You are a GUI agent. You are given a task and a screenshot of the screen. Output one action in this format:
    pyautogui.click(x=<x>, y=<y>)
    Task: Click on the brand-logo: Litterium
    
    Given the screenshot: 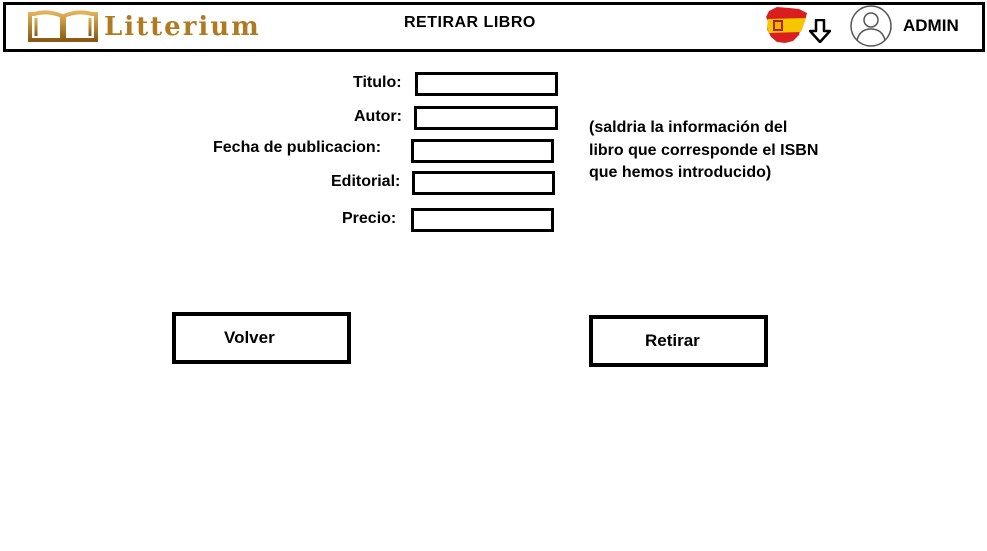 What is the action you would take?
    pyautogui.click(x=143, y=27)
    